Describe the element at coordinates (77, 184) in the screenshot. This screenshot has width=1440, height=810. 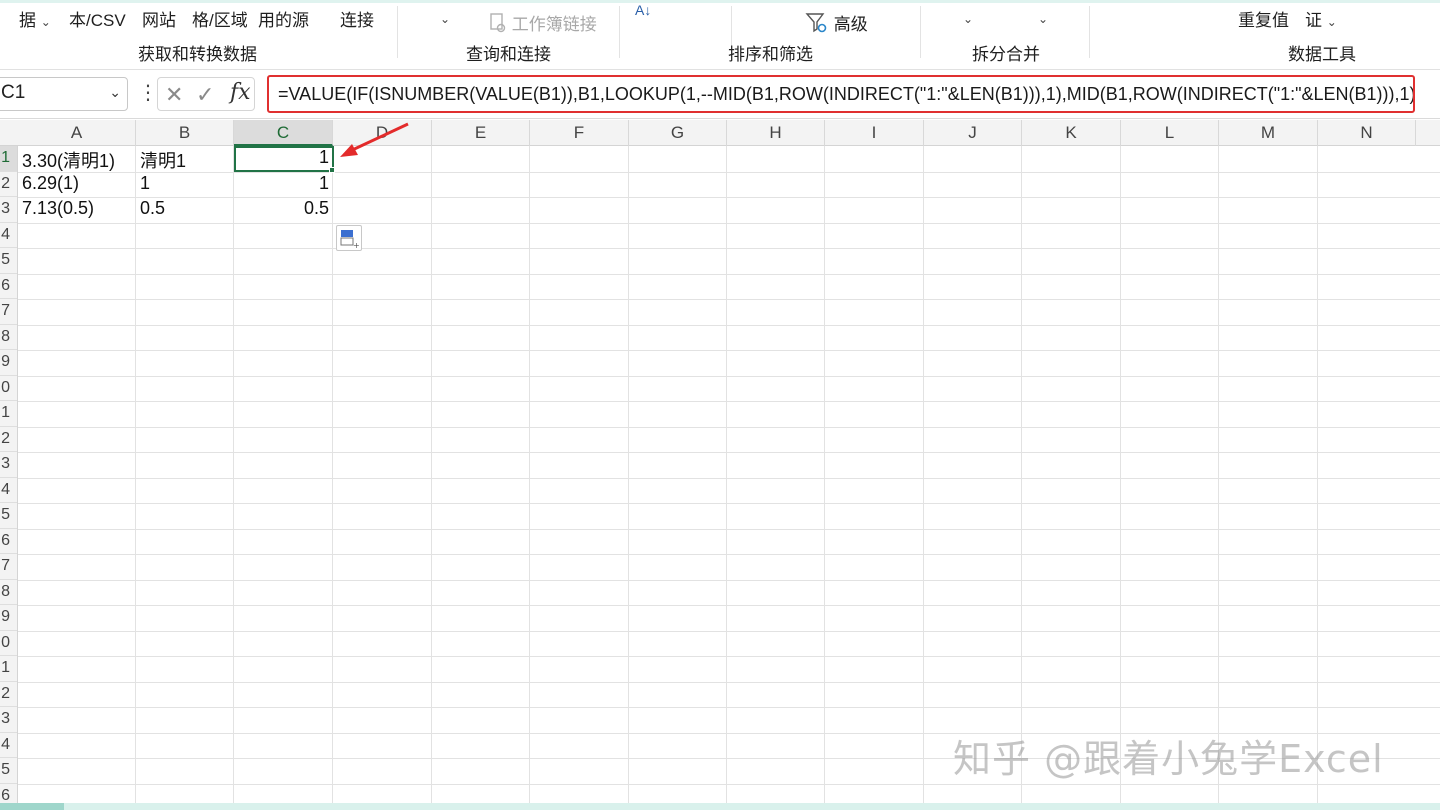
I see `cell-a2: 6.29(1)` at that location.